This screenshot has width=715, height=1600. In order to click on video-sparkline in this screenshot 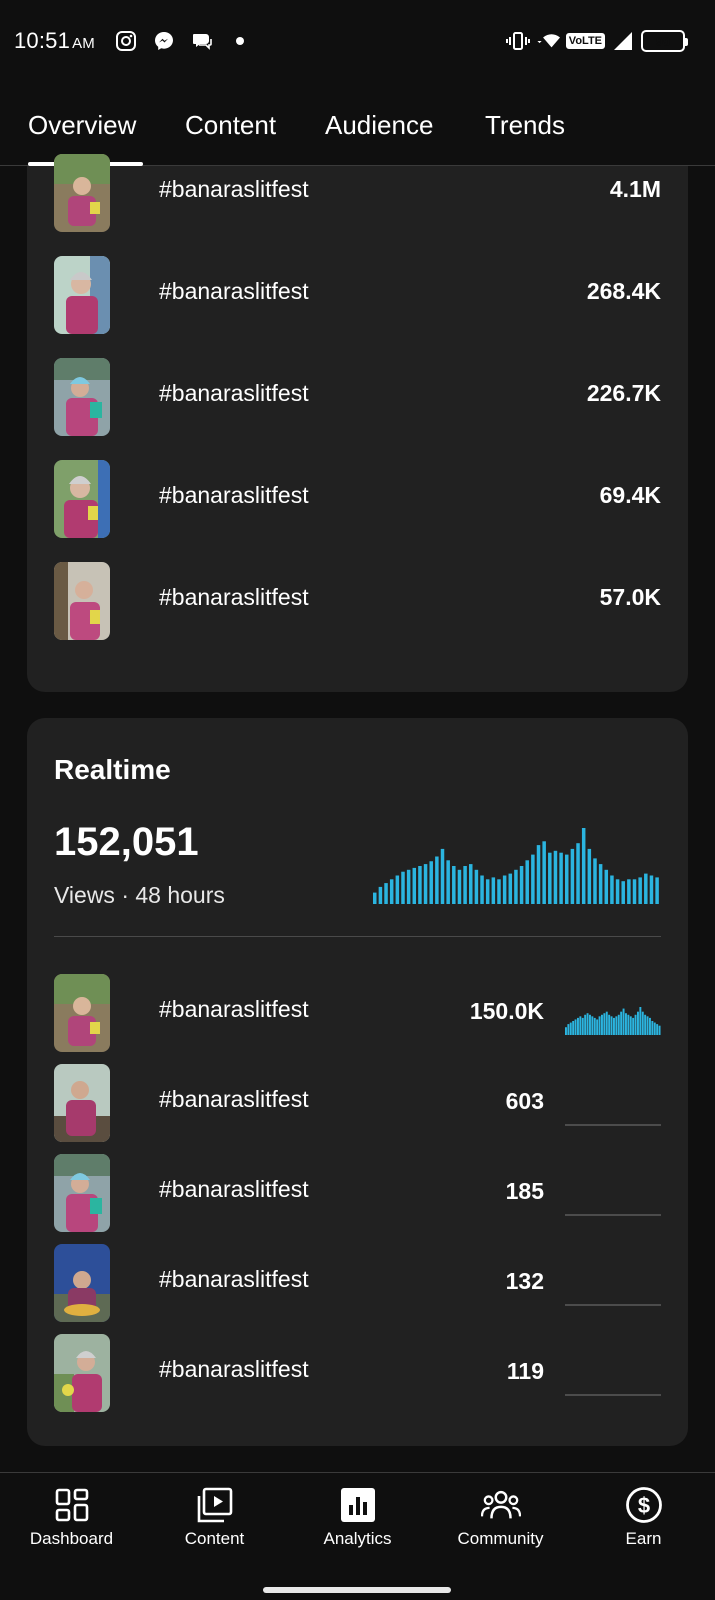, I will do `click(613, 1305)`.